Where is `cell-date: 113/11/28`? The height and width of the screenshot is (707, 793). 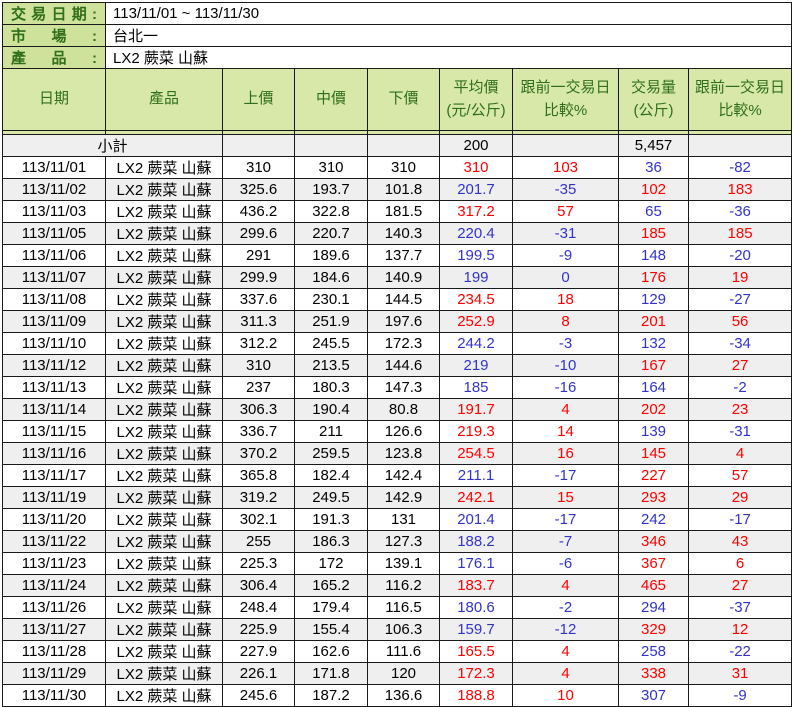 cell-date: 113/11/28 is located at coordinates (54, 651).